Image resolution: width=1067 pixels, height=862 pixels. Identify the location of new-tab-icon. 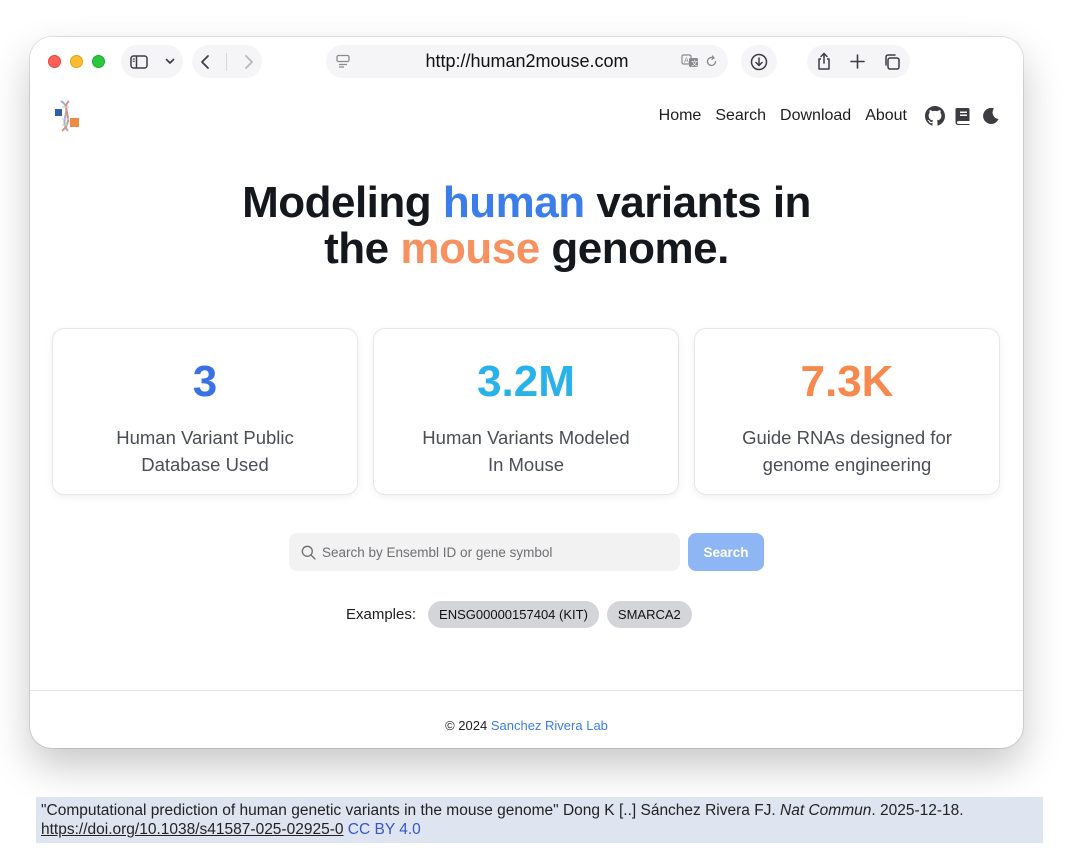
(857, 61).